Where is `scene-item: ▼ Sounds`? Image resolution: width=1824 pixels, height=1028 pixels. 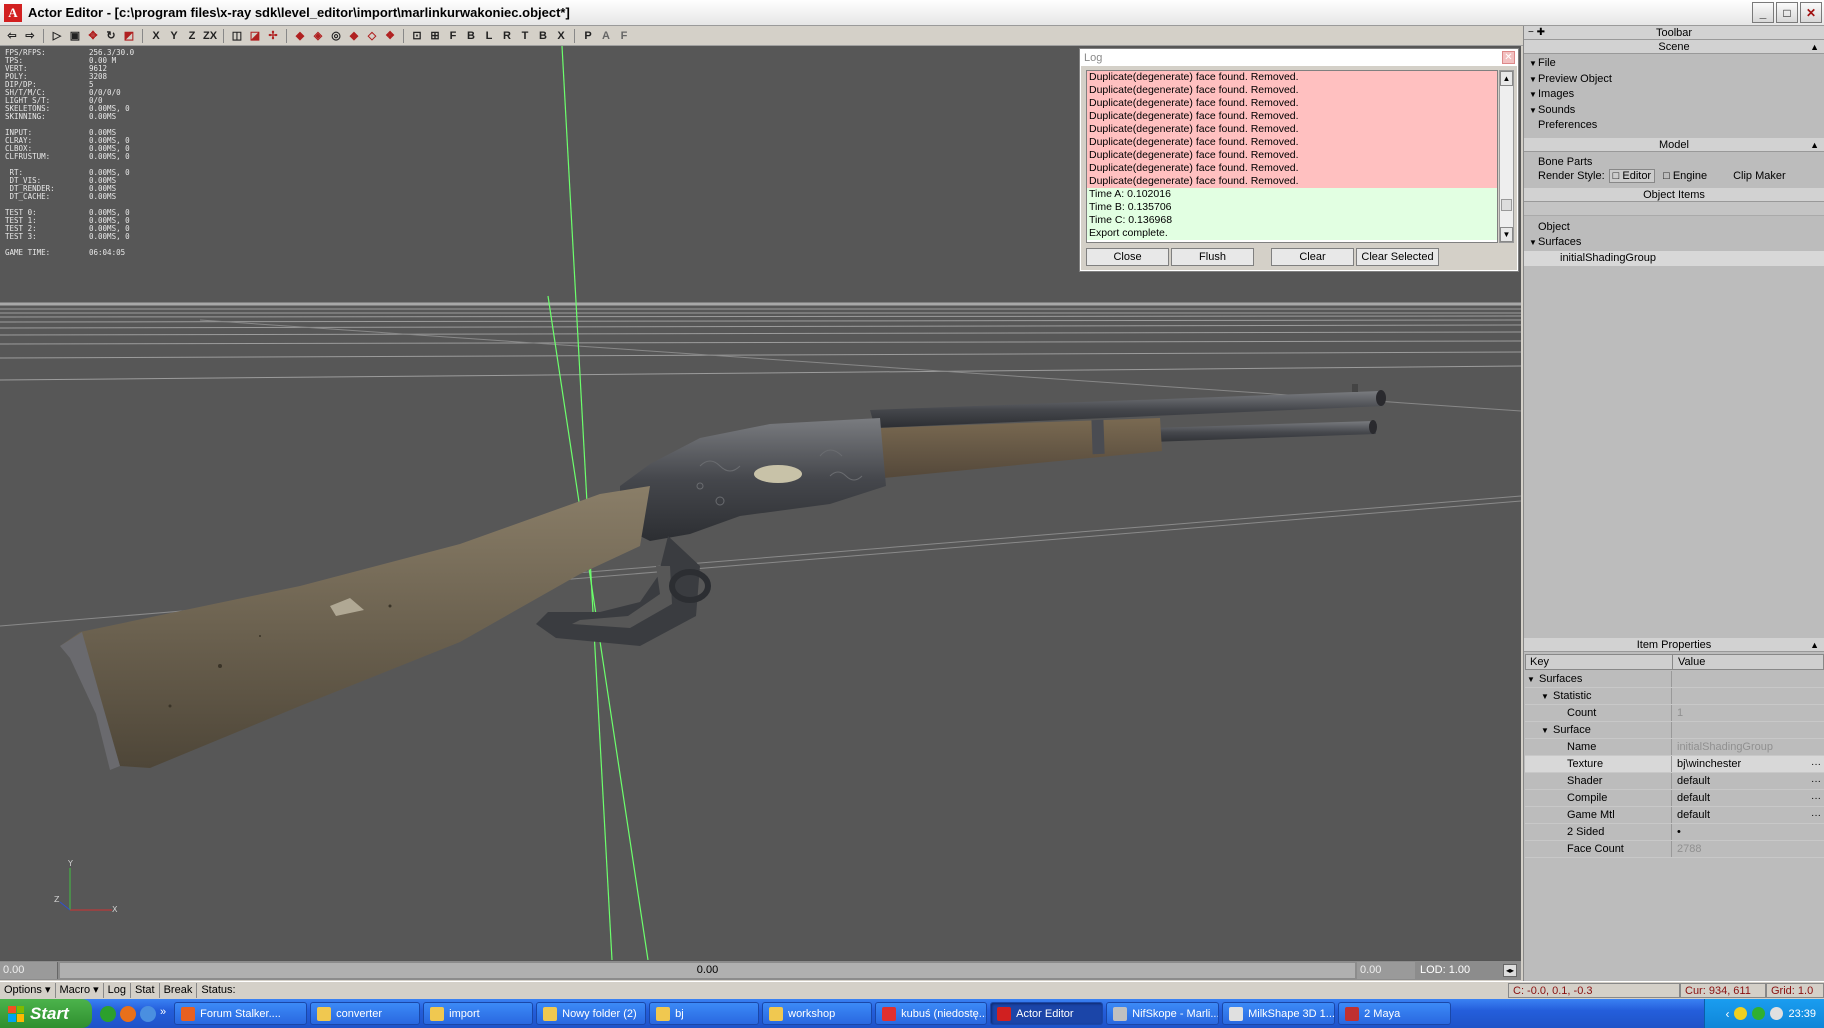
scene-item: ▼ Sounds is located at coordinates (1674, 111).